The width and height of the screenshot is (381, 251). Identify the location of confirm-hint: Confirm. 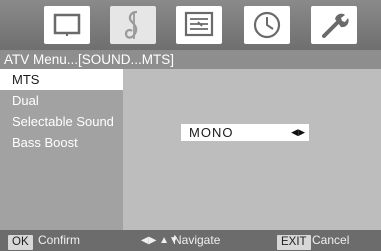
(59, 240).